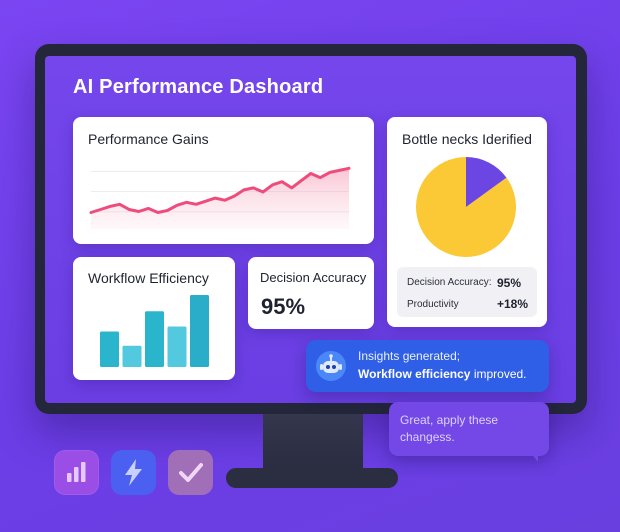 The height and width of the screenshot is (532, 620). What do you see at coordinates (312, 478) in the screenshot?
I see `monitor-stand-base` at bounding box center [312, 478].